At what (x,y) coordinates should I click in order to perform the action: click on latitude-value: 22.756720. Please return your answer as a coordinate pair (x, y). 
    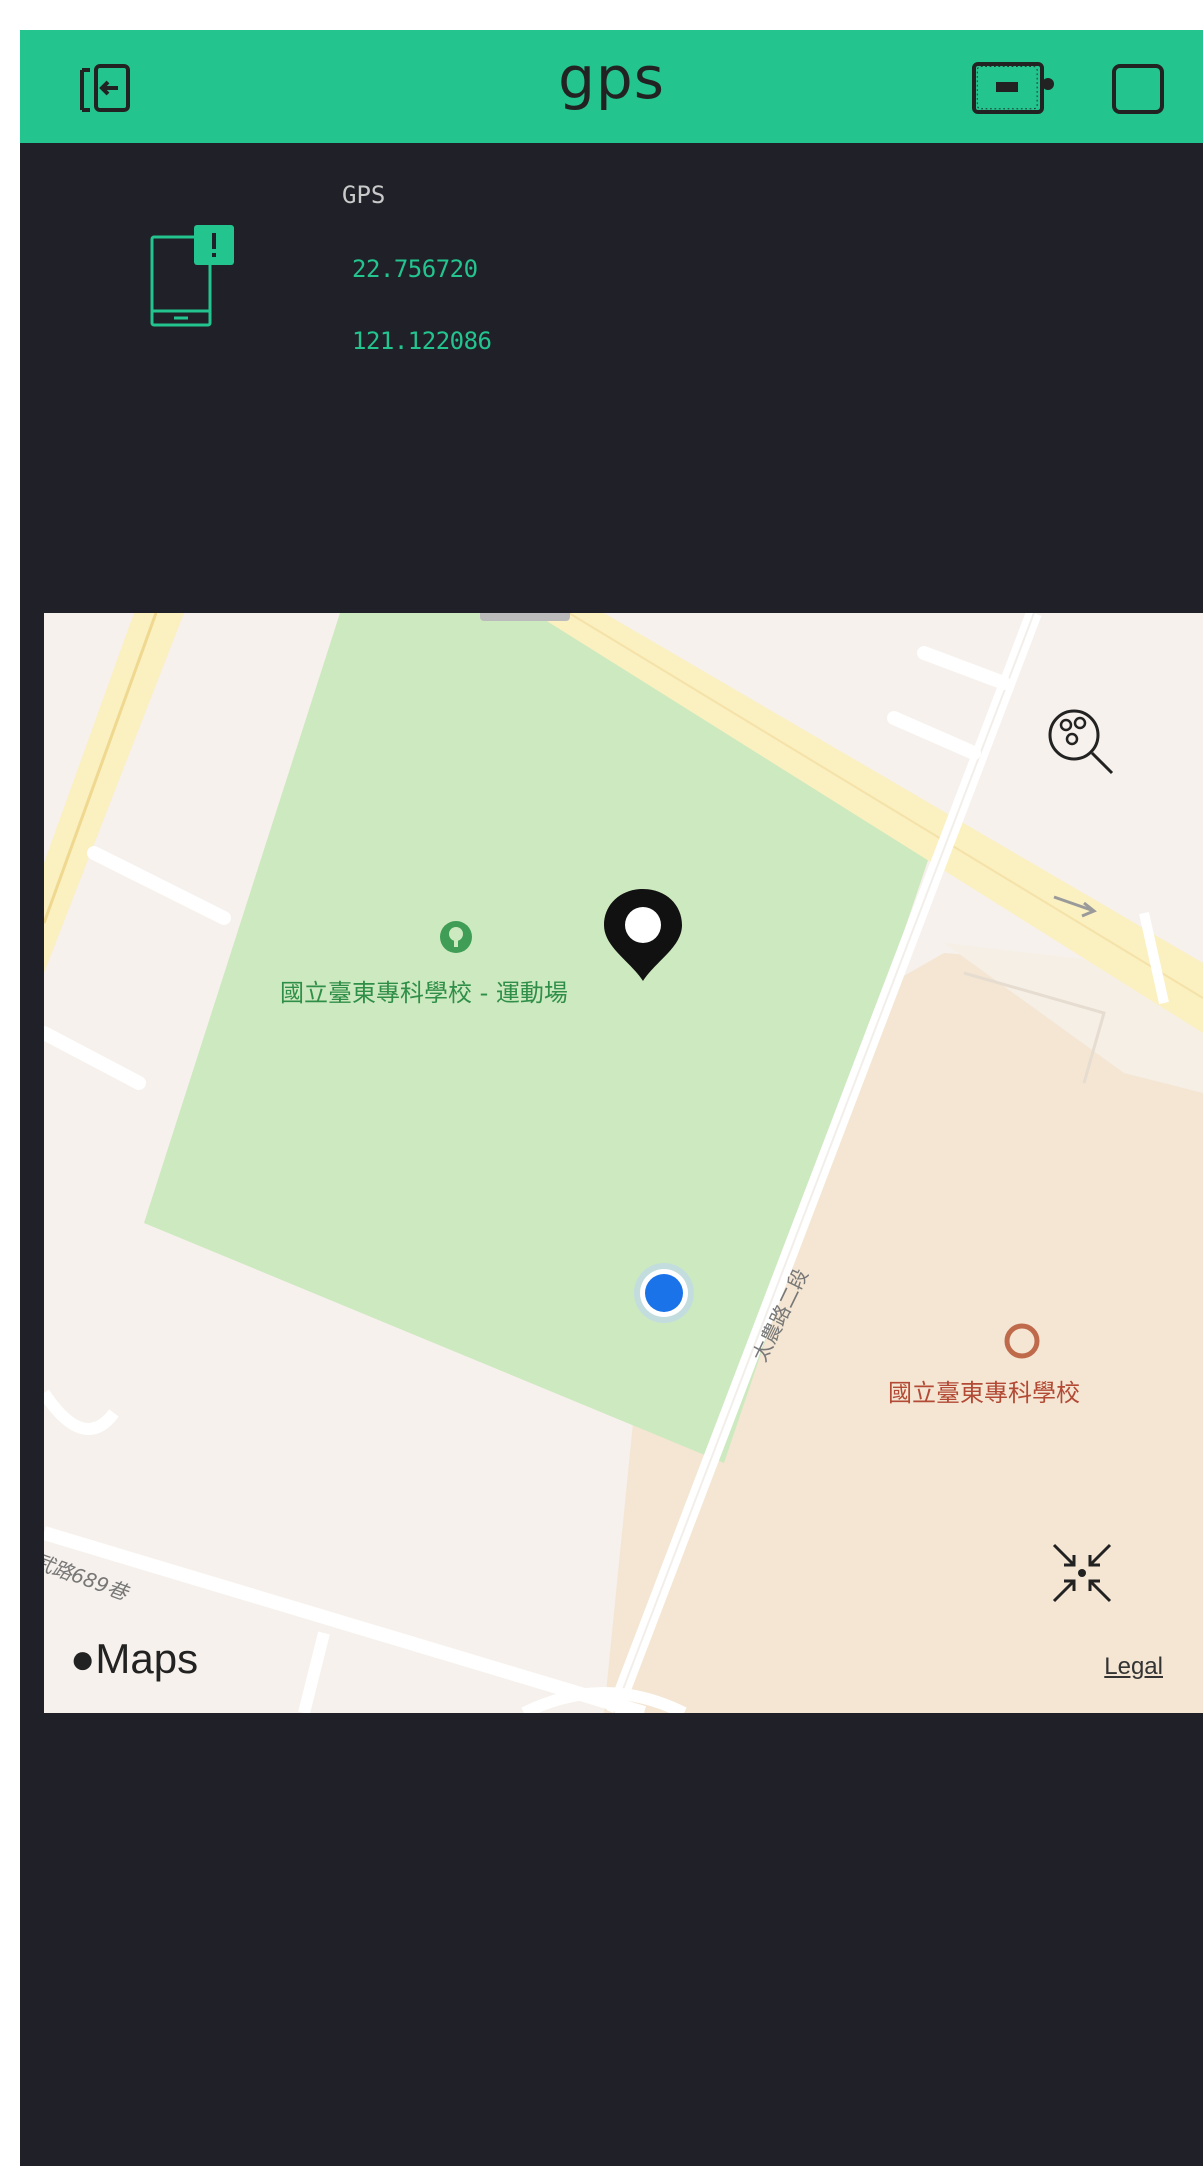
    Looking at the image, I should click on (415, 269).